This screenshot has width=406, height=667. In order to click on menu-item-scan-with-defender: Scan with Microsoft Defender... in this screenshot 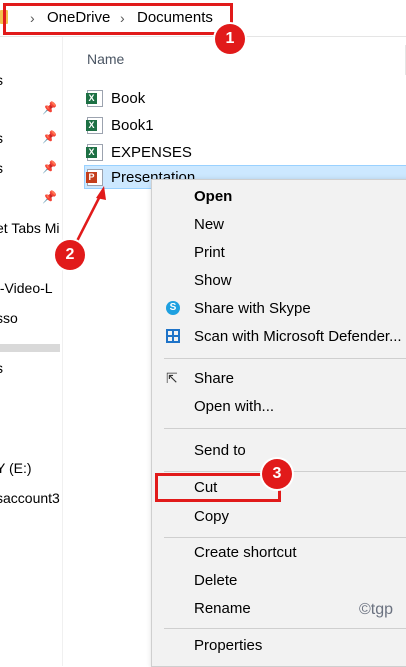, I will do `click(298, 336)`.